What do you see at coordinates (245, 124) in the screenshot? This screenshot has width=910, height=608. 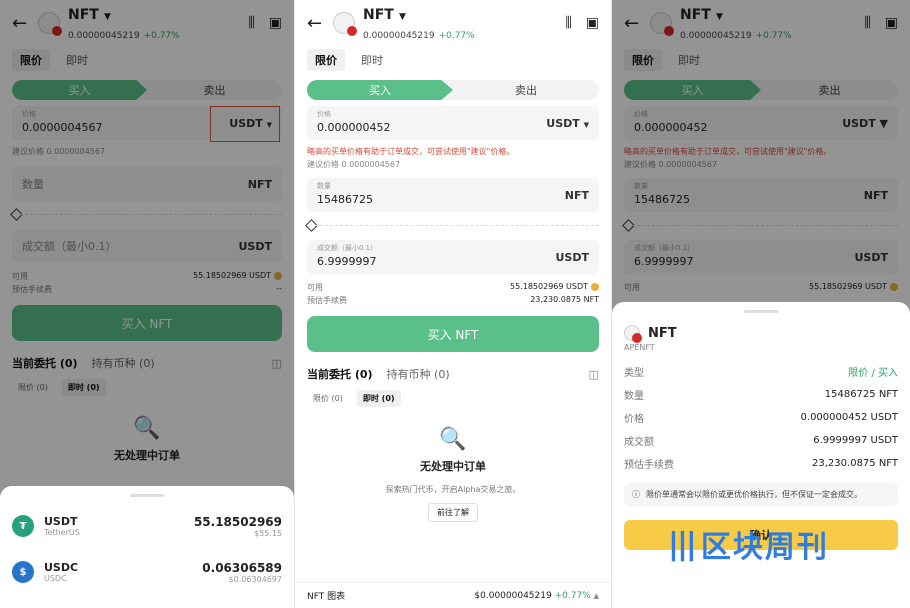 I see `highlight-box` at bounding box center [245, 124].